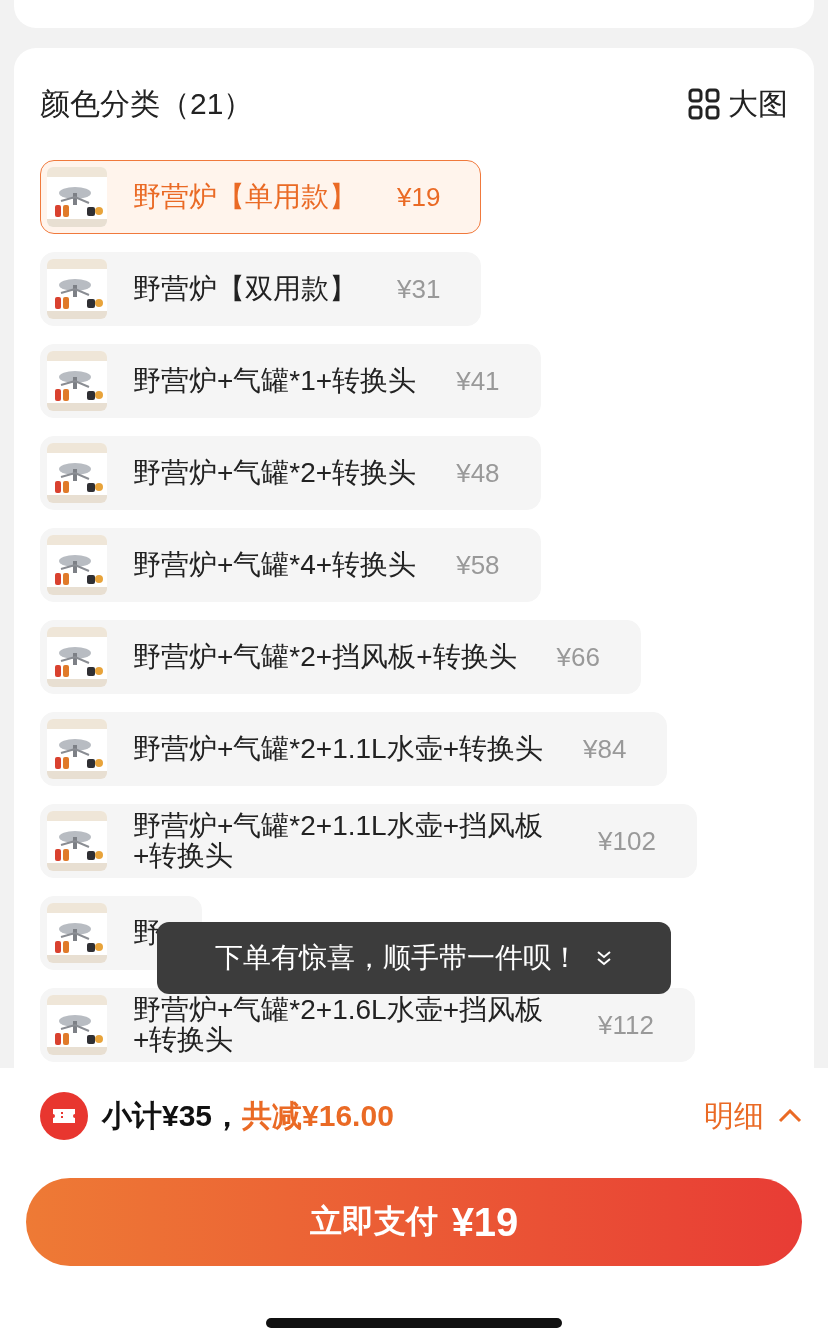  I want to click on double-chevron-down-icon, so click(604, 958).